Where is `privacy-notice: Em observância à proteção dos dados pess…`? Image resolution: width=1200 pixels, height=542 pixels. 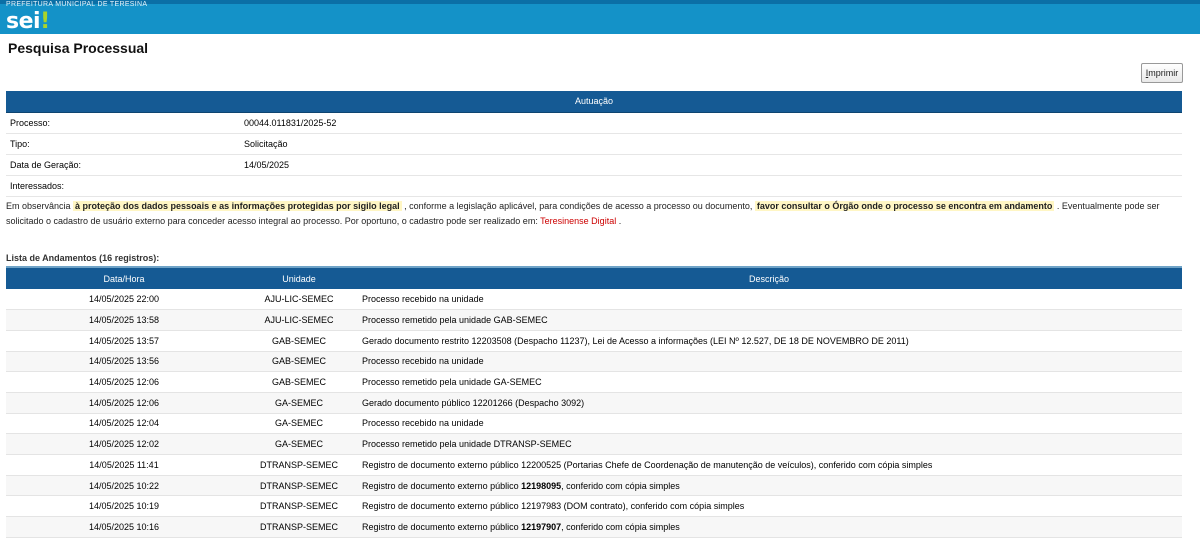
privacy-notice: Em observância à proteção dos dados pess… is located at coordinates (601, 214).